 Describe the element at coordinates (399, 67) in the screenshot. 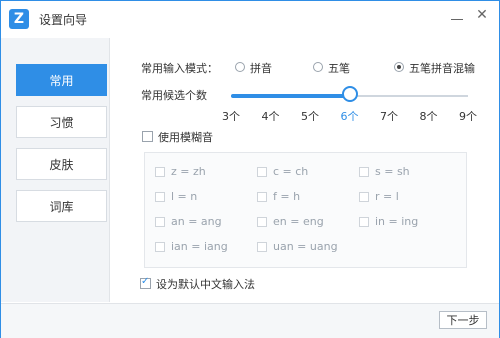

I see `radio-wubi-pinyin-mixed` at that location.